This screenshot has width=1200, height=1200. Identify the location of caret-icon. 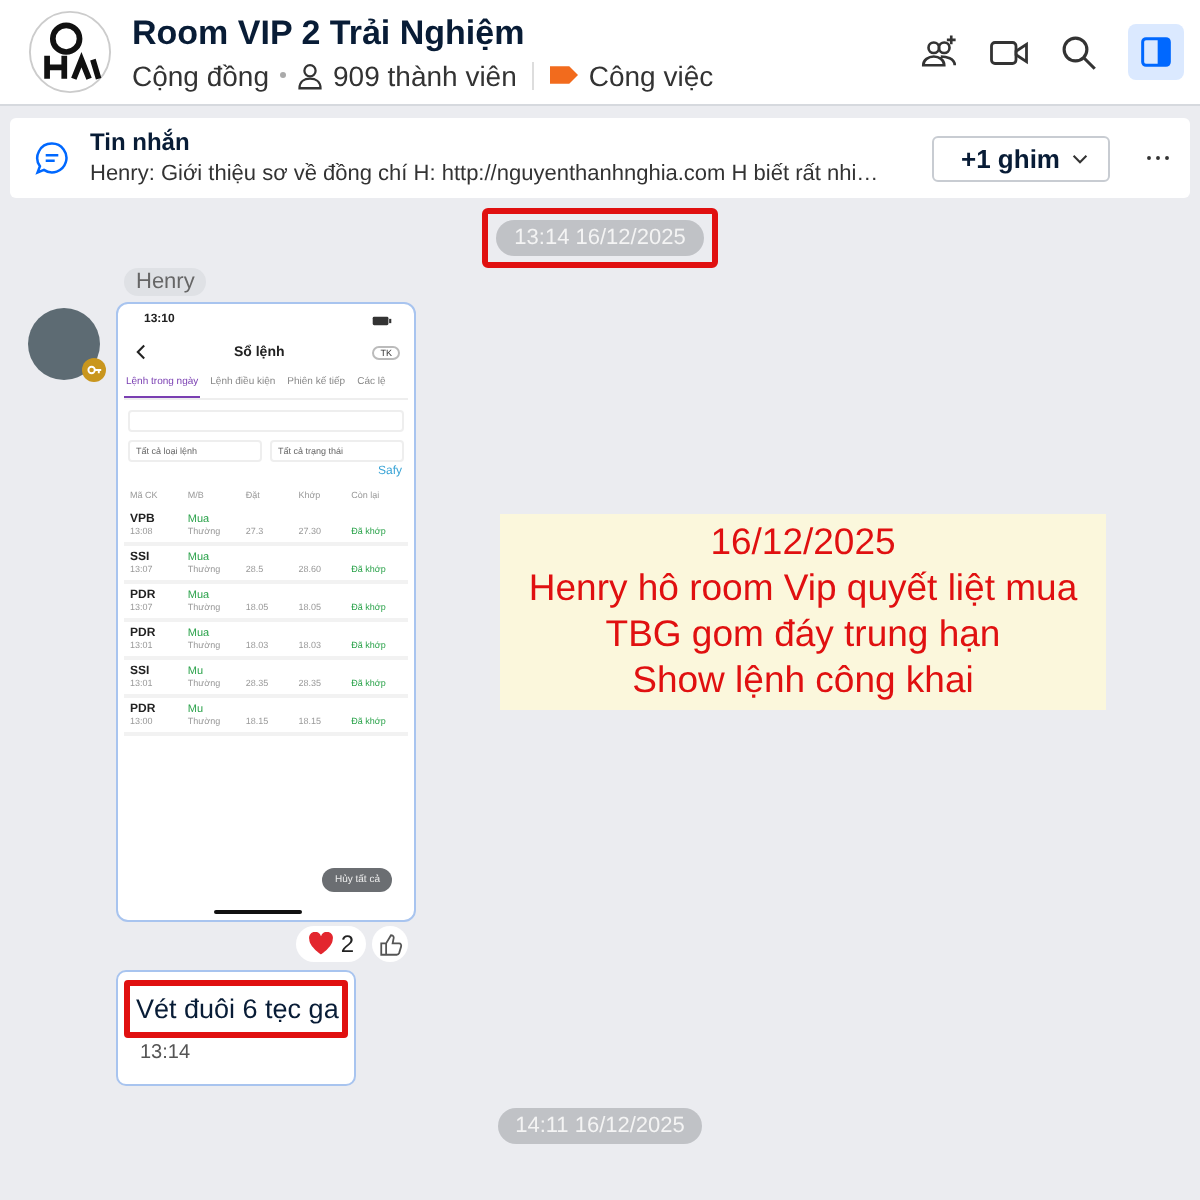
(1080, 158).